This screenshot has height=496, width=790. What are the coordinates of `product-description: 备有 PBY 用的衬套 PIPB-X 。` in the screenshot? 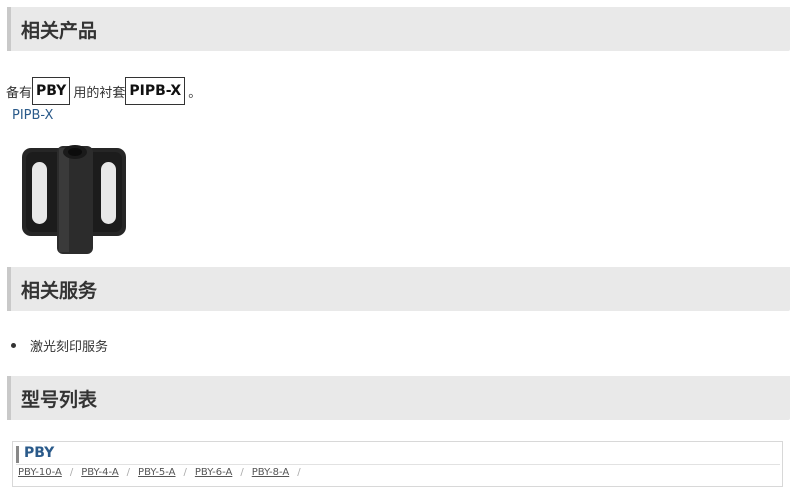 It's located at (103, 91).